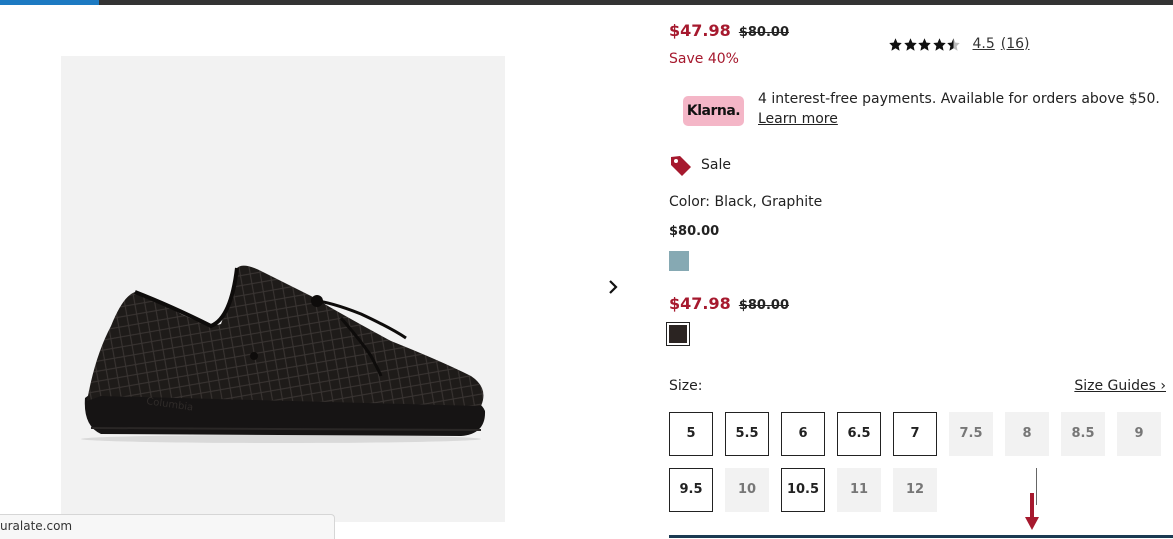 This screenshot has height=539, width=1173. Describe the element at coordinates (700, 303) in the screenshot. I see `variant-sale-price: $47.98` at that location.